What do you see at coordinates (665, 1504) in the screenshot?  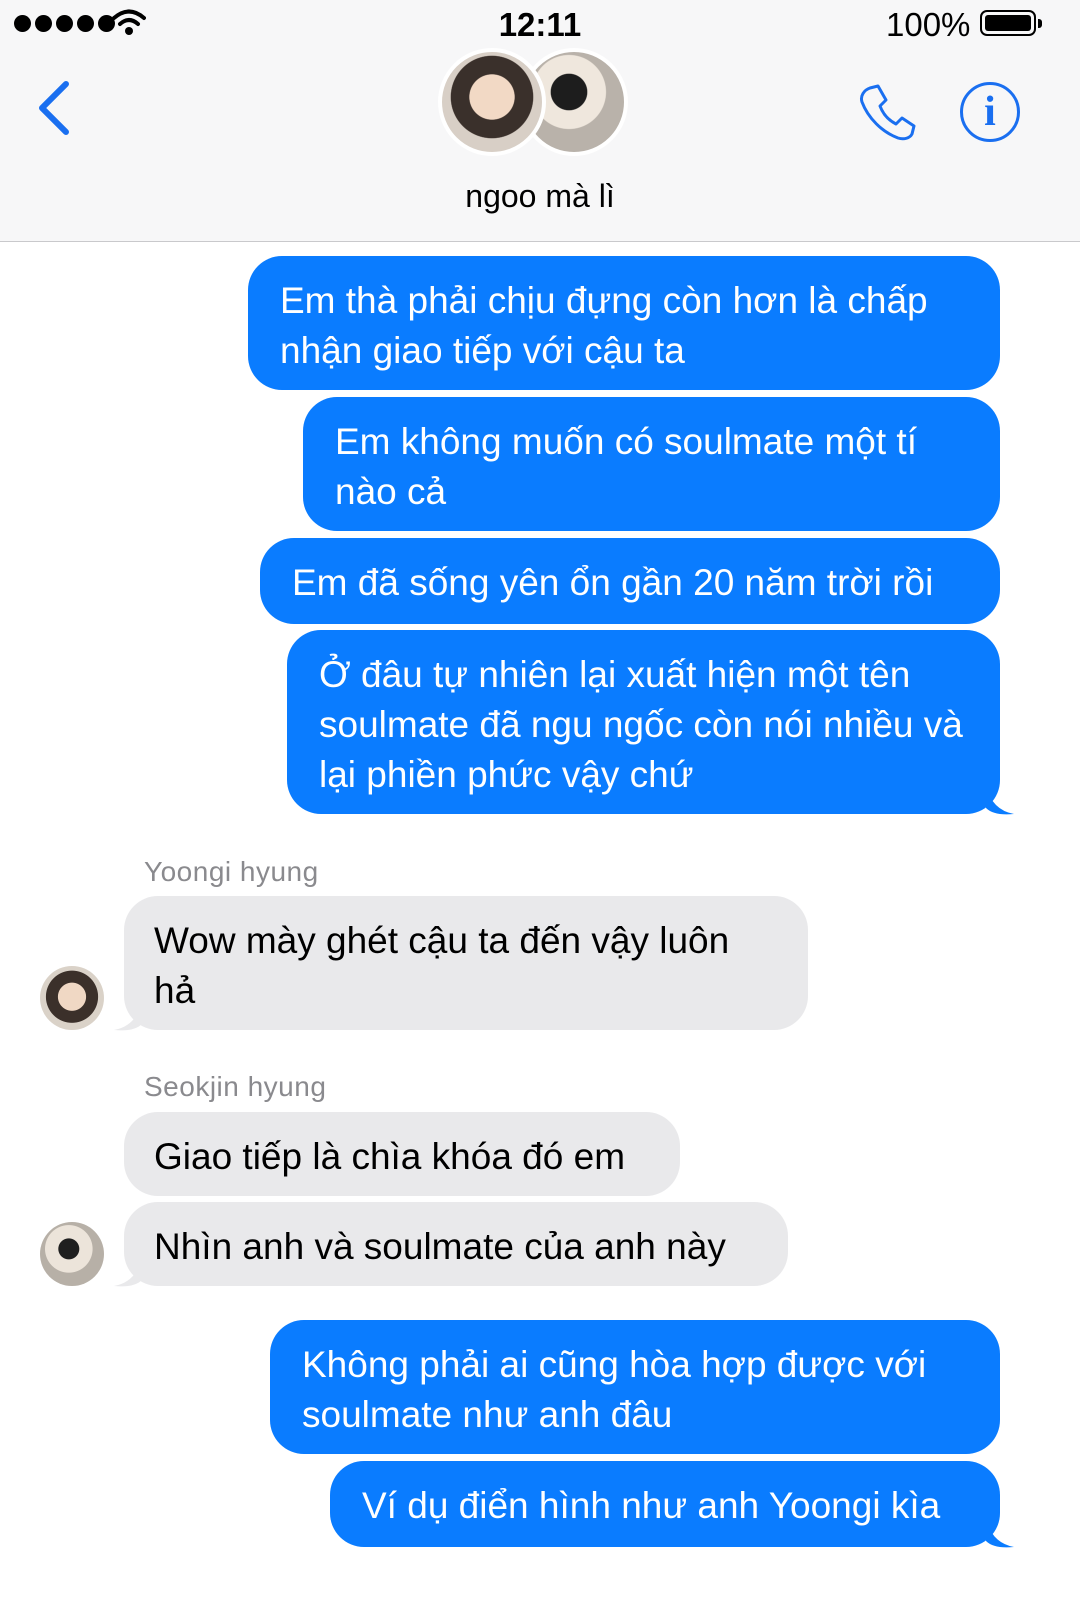 I see `outgoing-message: Ví dụ điển hình như anh Yoongi kìa` at bounding box center [665, 1504].